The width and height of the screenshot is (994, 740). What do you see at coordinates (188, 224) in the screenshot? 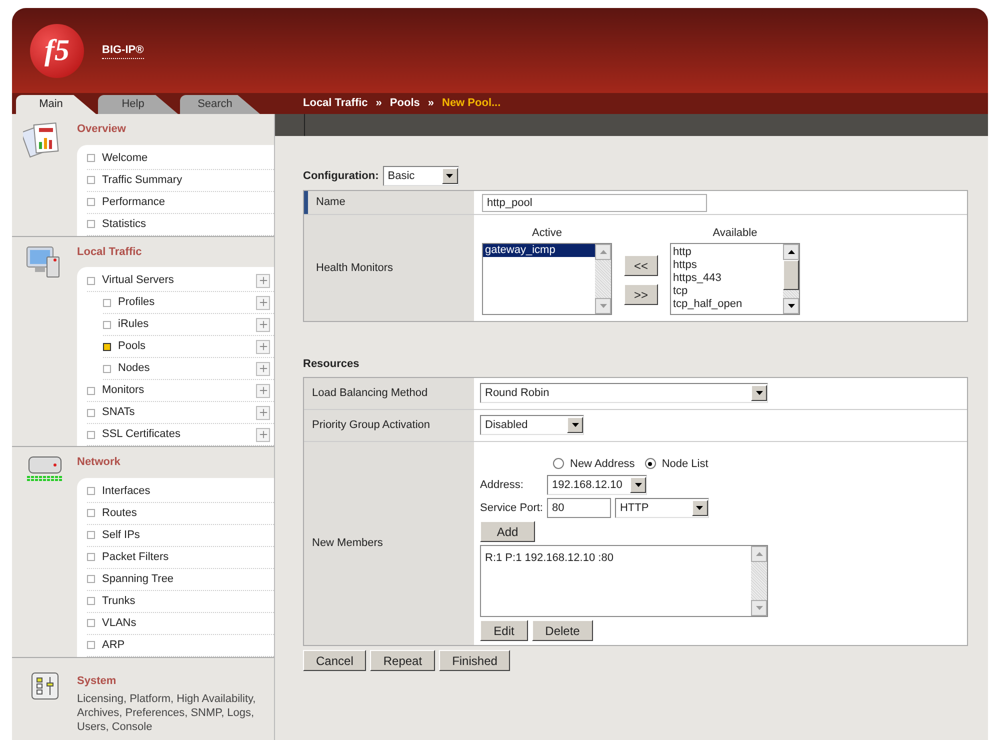
I see `nav-link: Statistics` at bounding box center [188, 224].